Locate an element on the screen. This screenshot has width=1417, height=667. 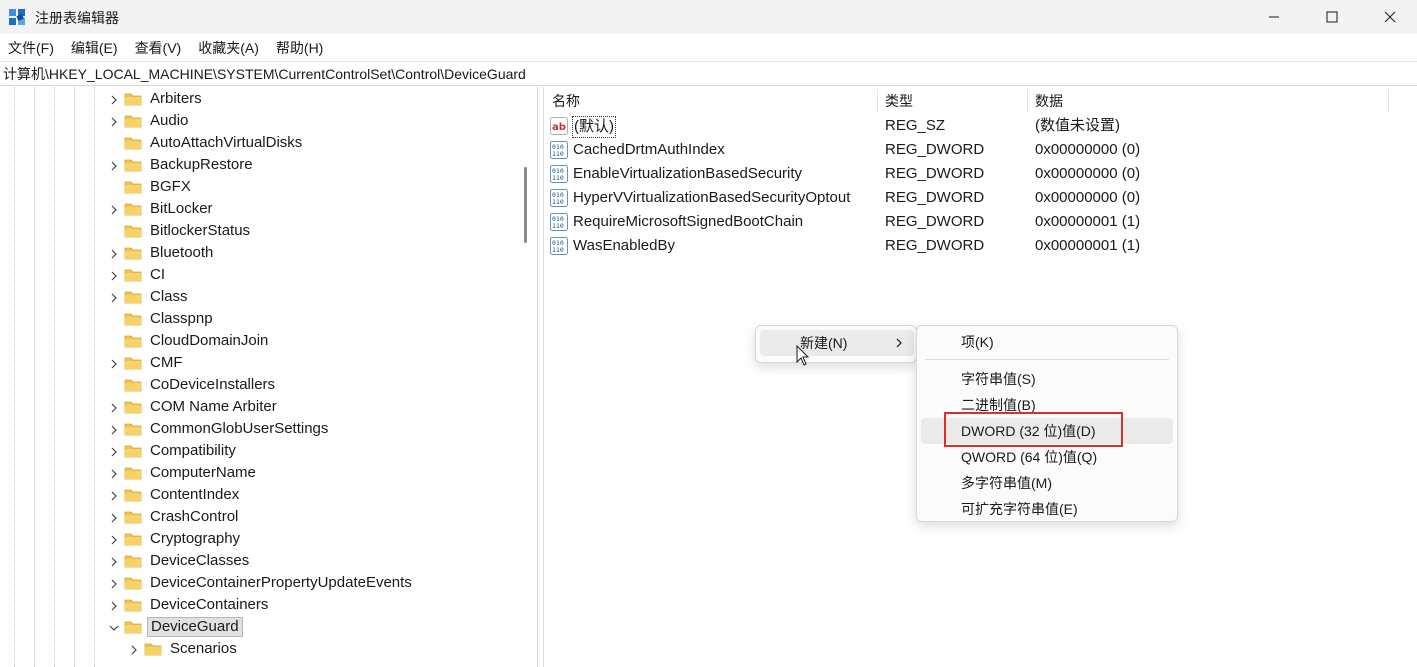
context-menu: 新建(N) is located at coordinates (836, 344).